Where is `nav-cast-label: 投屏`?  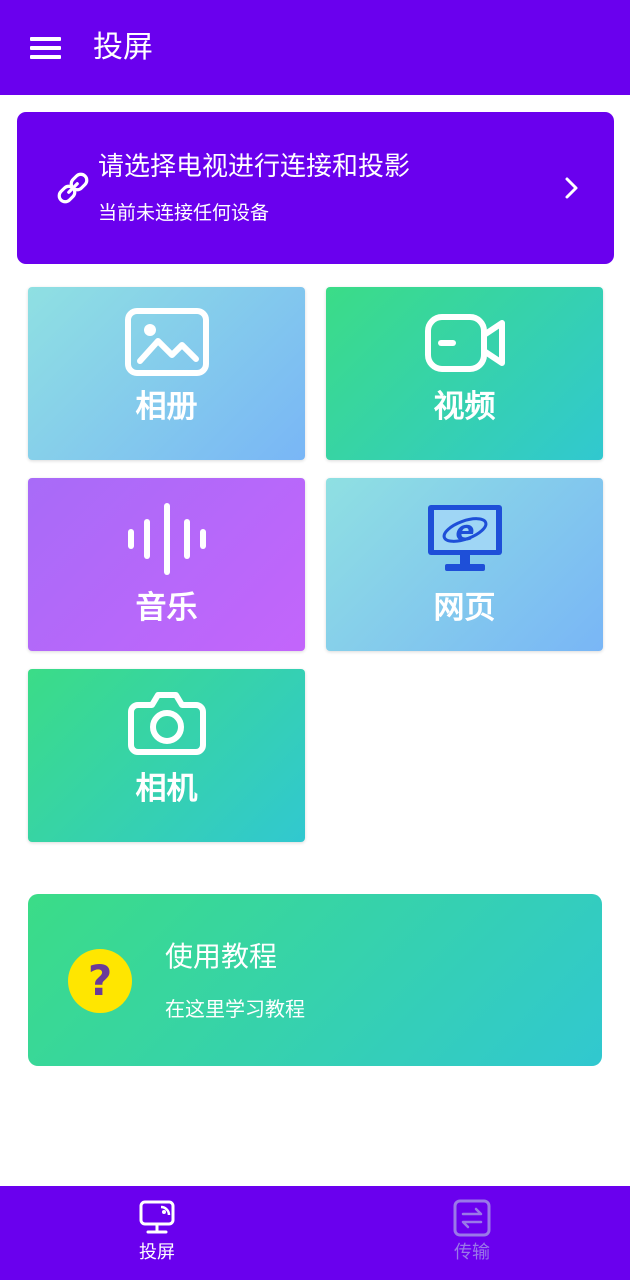
nav-cast-label: 投屏 is located at coordinates (157, 1252).